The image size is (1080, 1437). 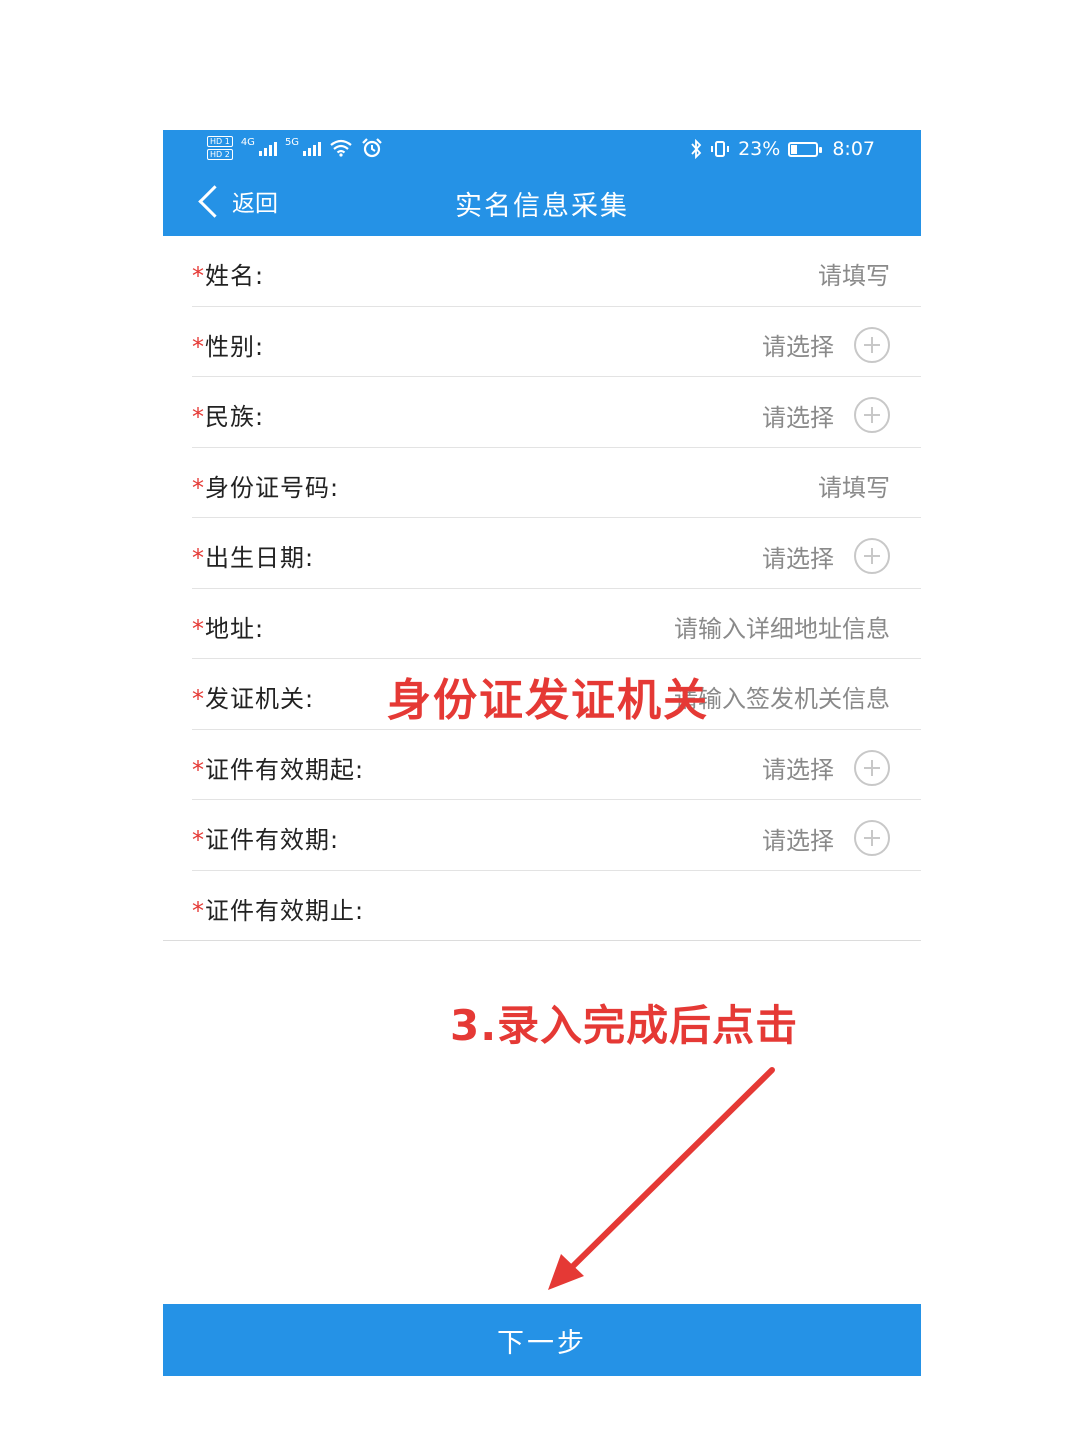 What do you see at coordinates (272, 487) in the screenshot?
I see `label-text: 身份证号码:` at bounding box center [272, 487].